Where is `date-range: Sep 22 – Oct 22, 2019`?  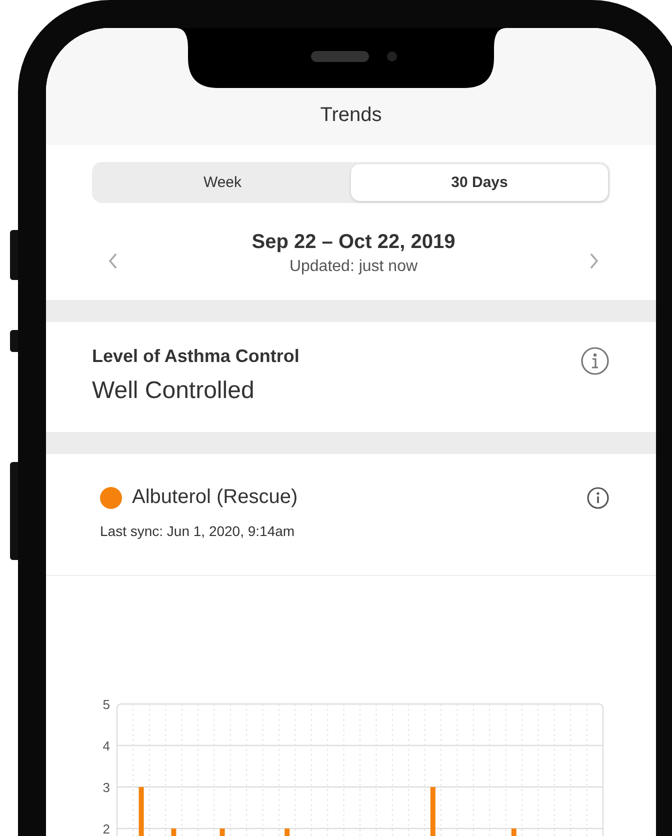 date-range: Sep 22 – Oct 22, 2019 is located at coordinates (354, 242).